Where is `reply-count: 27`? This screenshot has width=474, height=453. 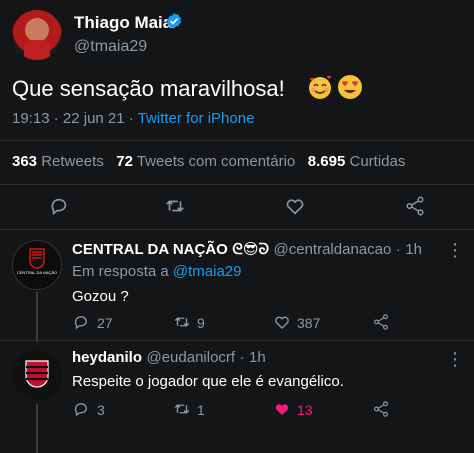 reply-count: 27 is located at coordinates (105, 323).